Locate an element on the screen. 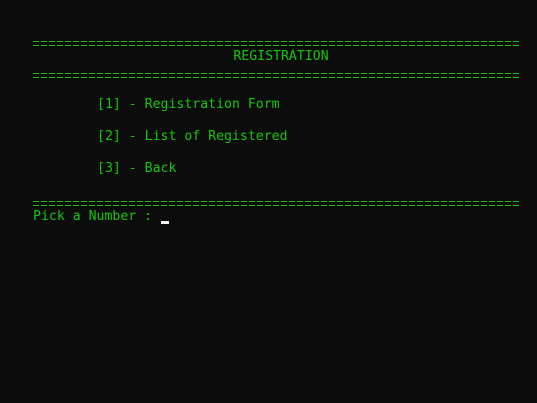 This screenshot has width=537, height=403. menu-item-list-of-registered: [2] - List of Registered is located at coordinates (192, 136).